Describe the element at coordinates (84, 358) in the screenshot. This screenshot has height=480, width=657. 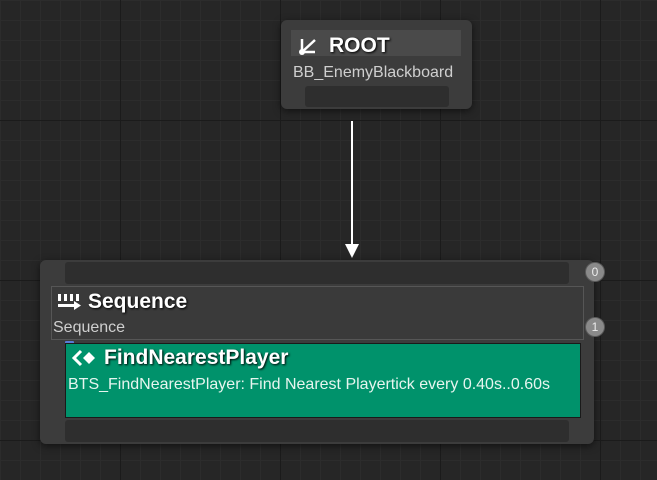
I see `service-icon` at that location.